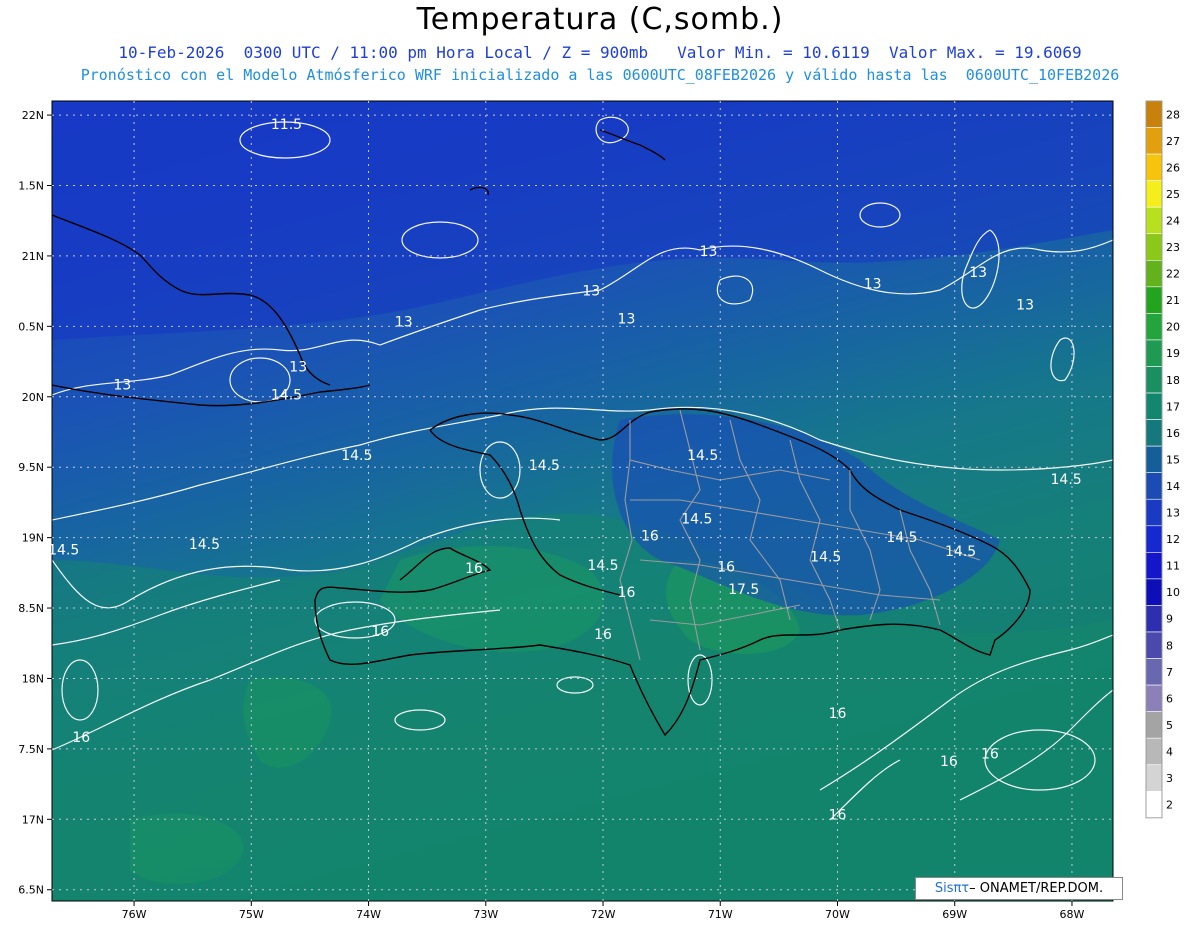 The width and height of the screenshot is (1200, 927). I want to click on lat-tick-label: 6.5N, so click(31, 890).